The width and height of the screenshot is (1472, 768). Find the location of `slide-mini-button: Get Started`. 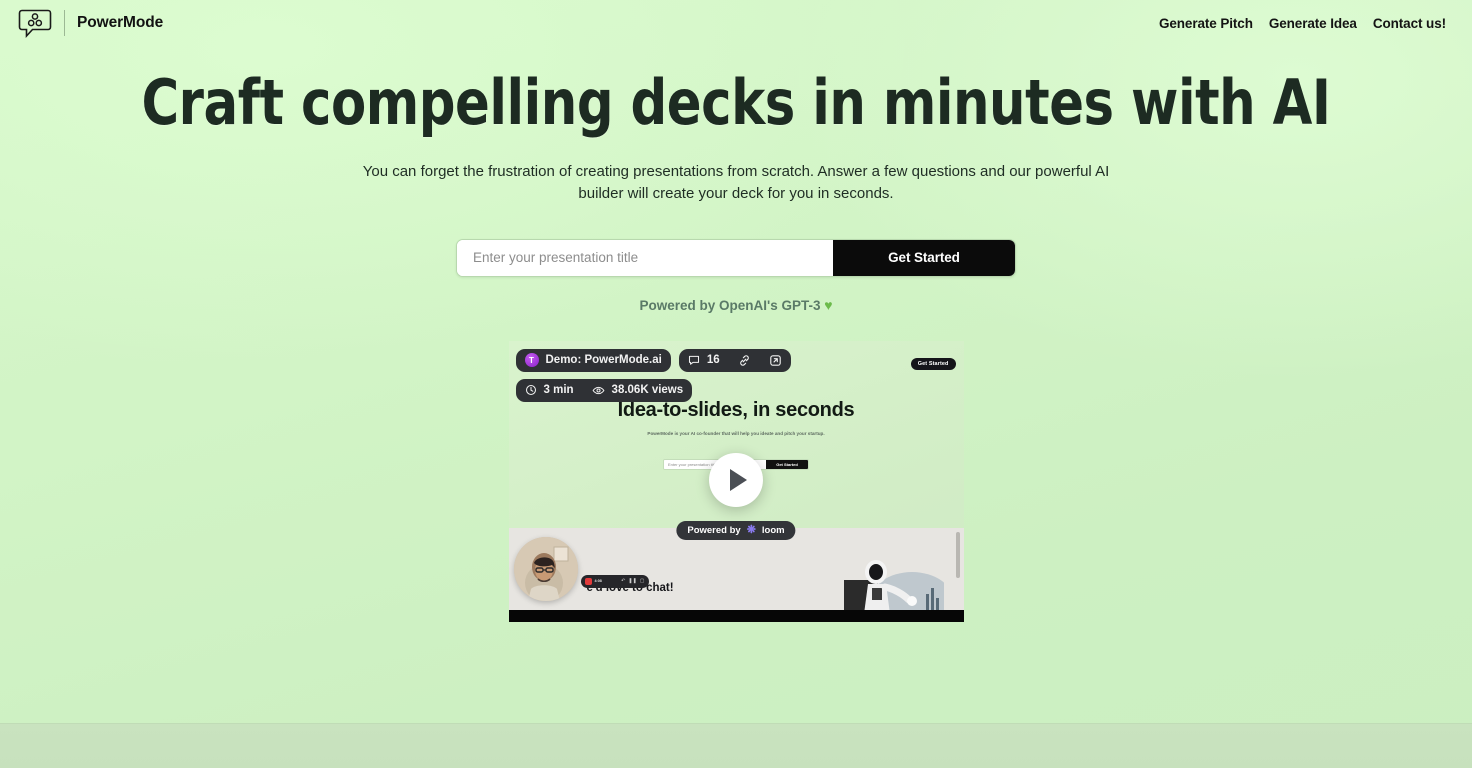

slide-mini-button: Get Started is located at coordinates (787, 464).